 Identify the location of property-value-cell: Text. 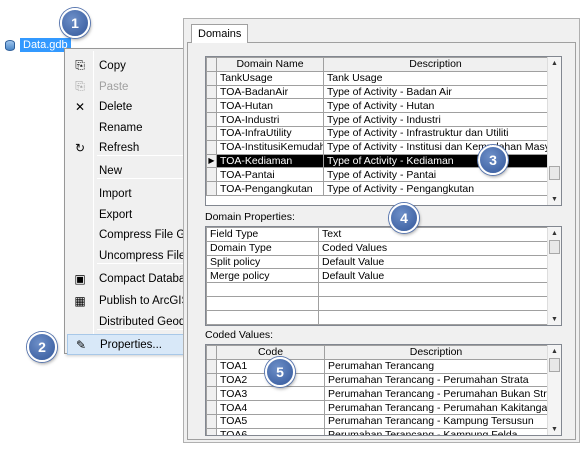
(433, 234).